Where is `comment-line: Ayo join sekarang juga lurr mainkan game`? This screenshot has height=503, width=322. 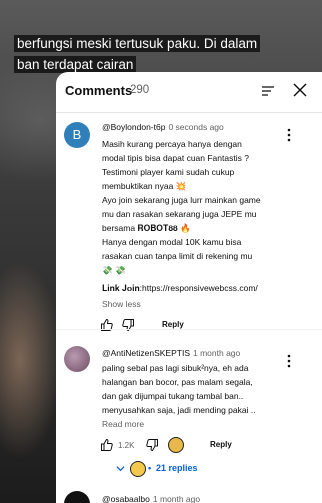 comment-line: Ayo join sekarang juga lurr mainkan game is located at coordinates (181, 200).